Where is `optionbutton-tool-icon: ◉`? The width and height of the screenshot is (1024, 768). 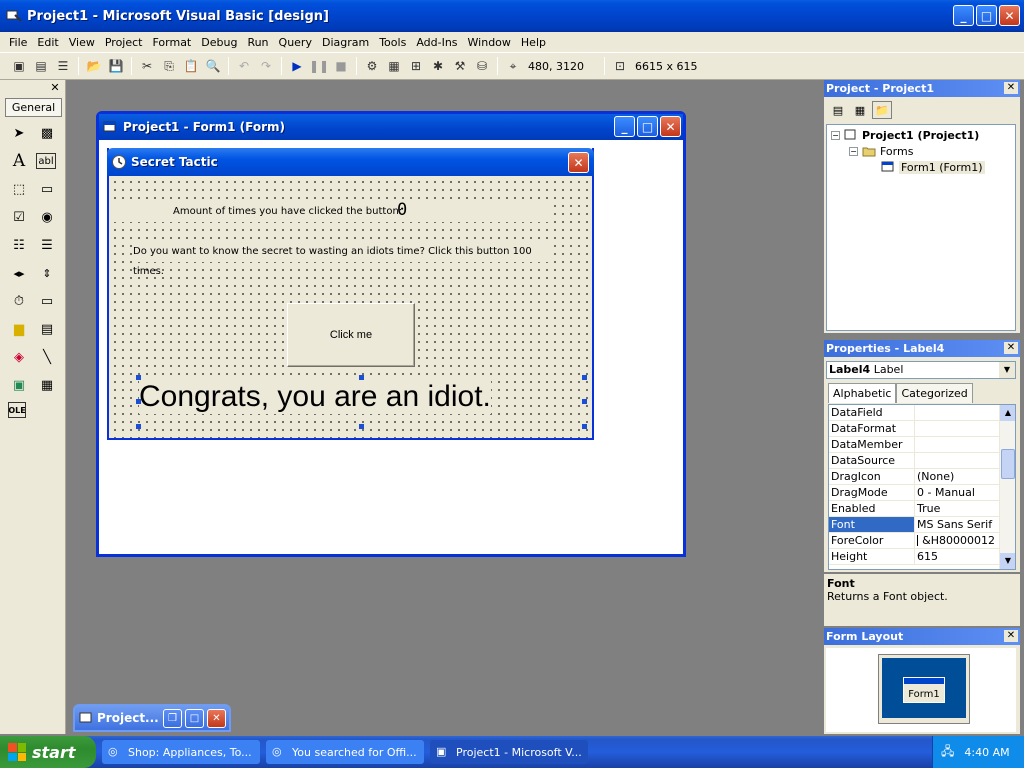
optionbutton-tool-icon: ◉ is located at coordinates (47, 217).